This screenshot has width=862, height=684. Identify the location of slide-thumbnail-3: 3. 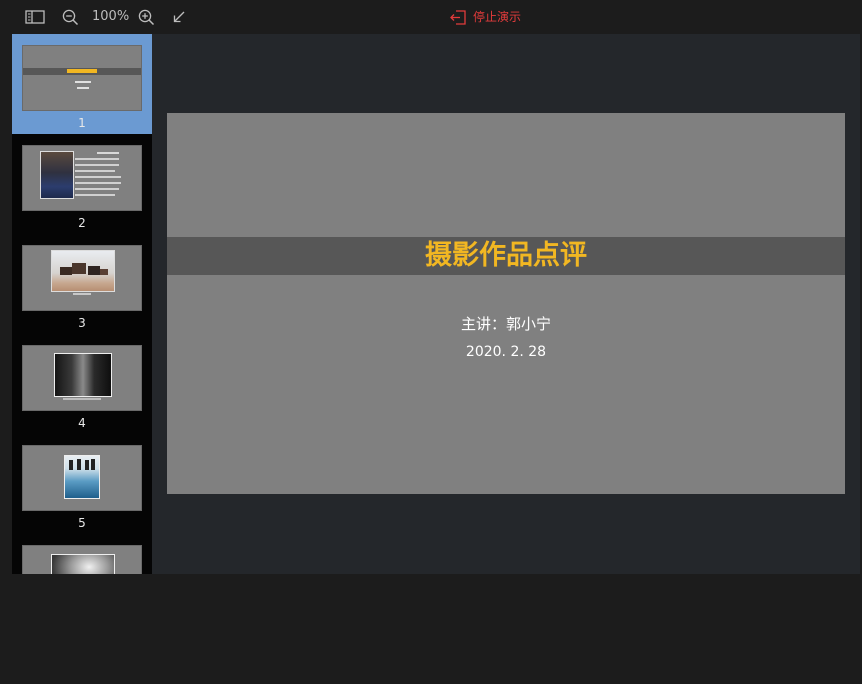
(82, 284).